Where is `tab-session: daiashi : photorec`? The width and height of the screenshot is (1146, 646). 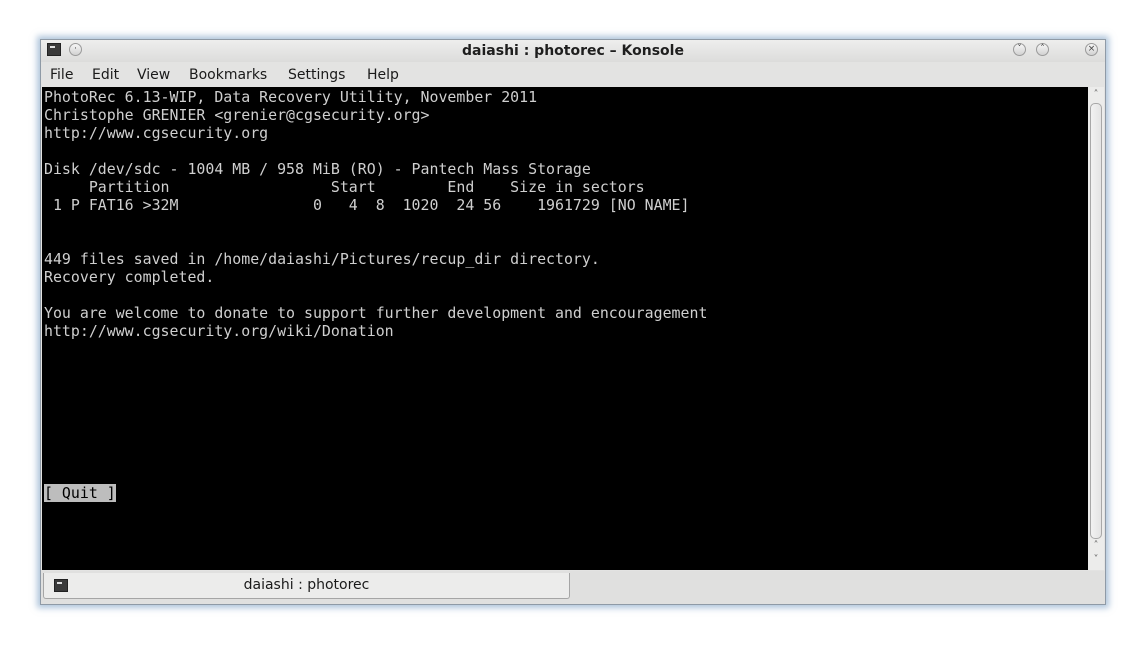
tab-session: daiashi : photorec is located at coordinates (306, 586).